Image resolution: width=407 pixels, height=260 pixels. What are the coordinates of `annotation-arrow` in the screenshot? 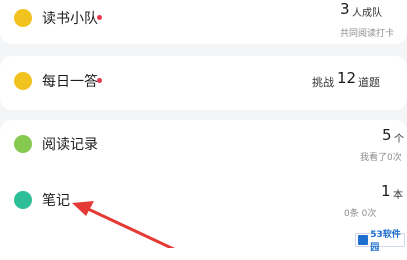 It's located at (123, 224).